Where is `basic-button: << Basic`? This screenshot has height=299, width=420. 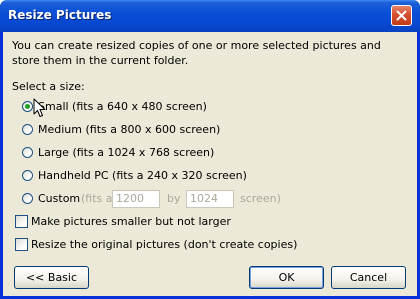 basic-button: << Basic is located at coordinates (51, 277).